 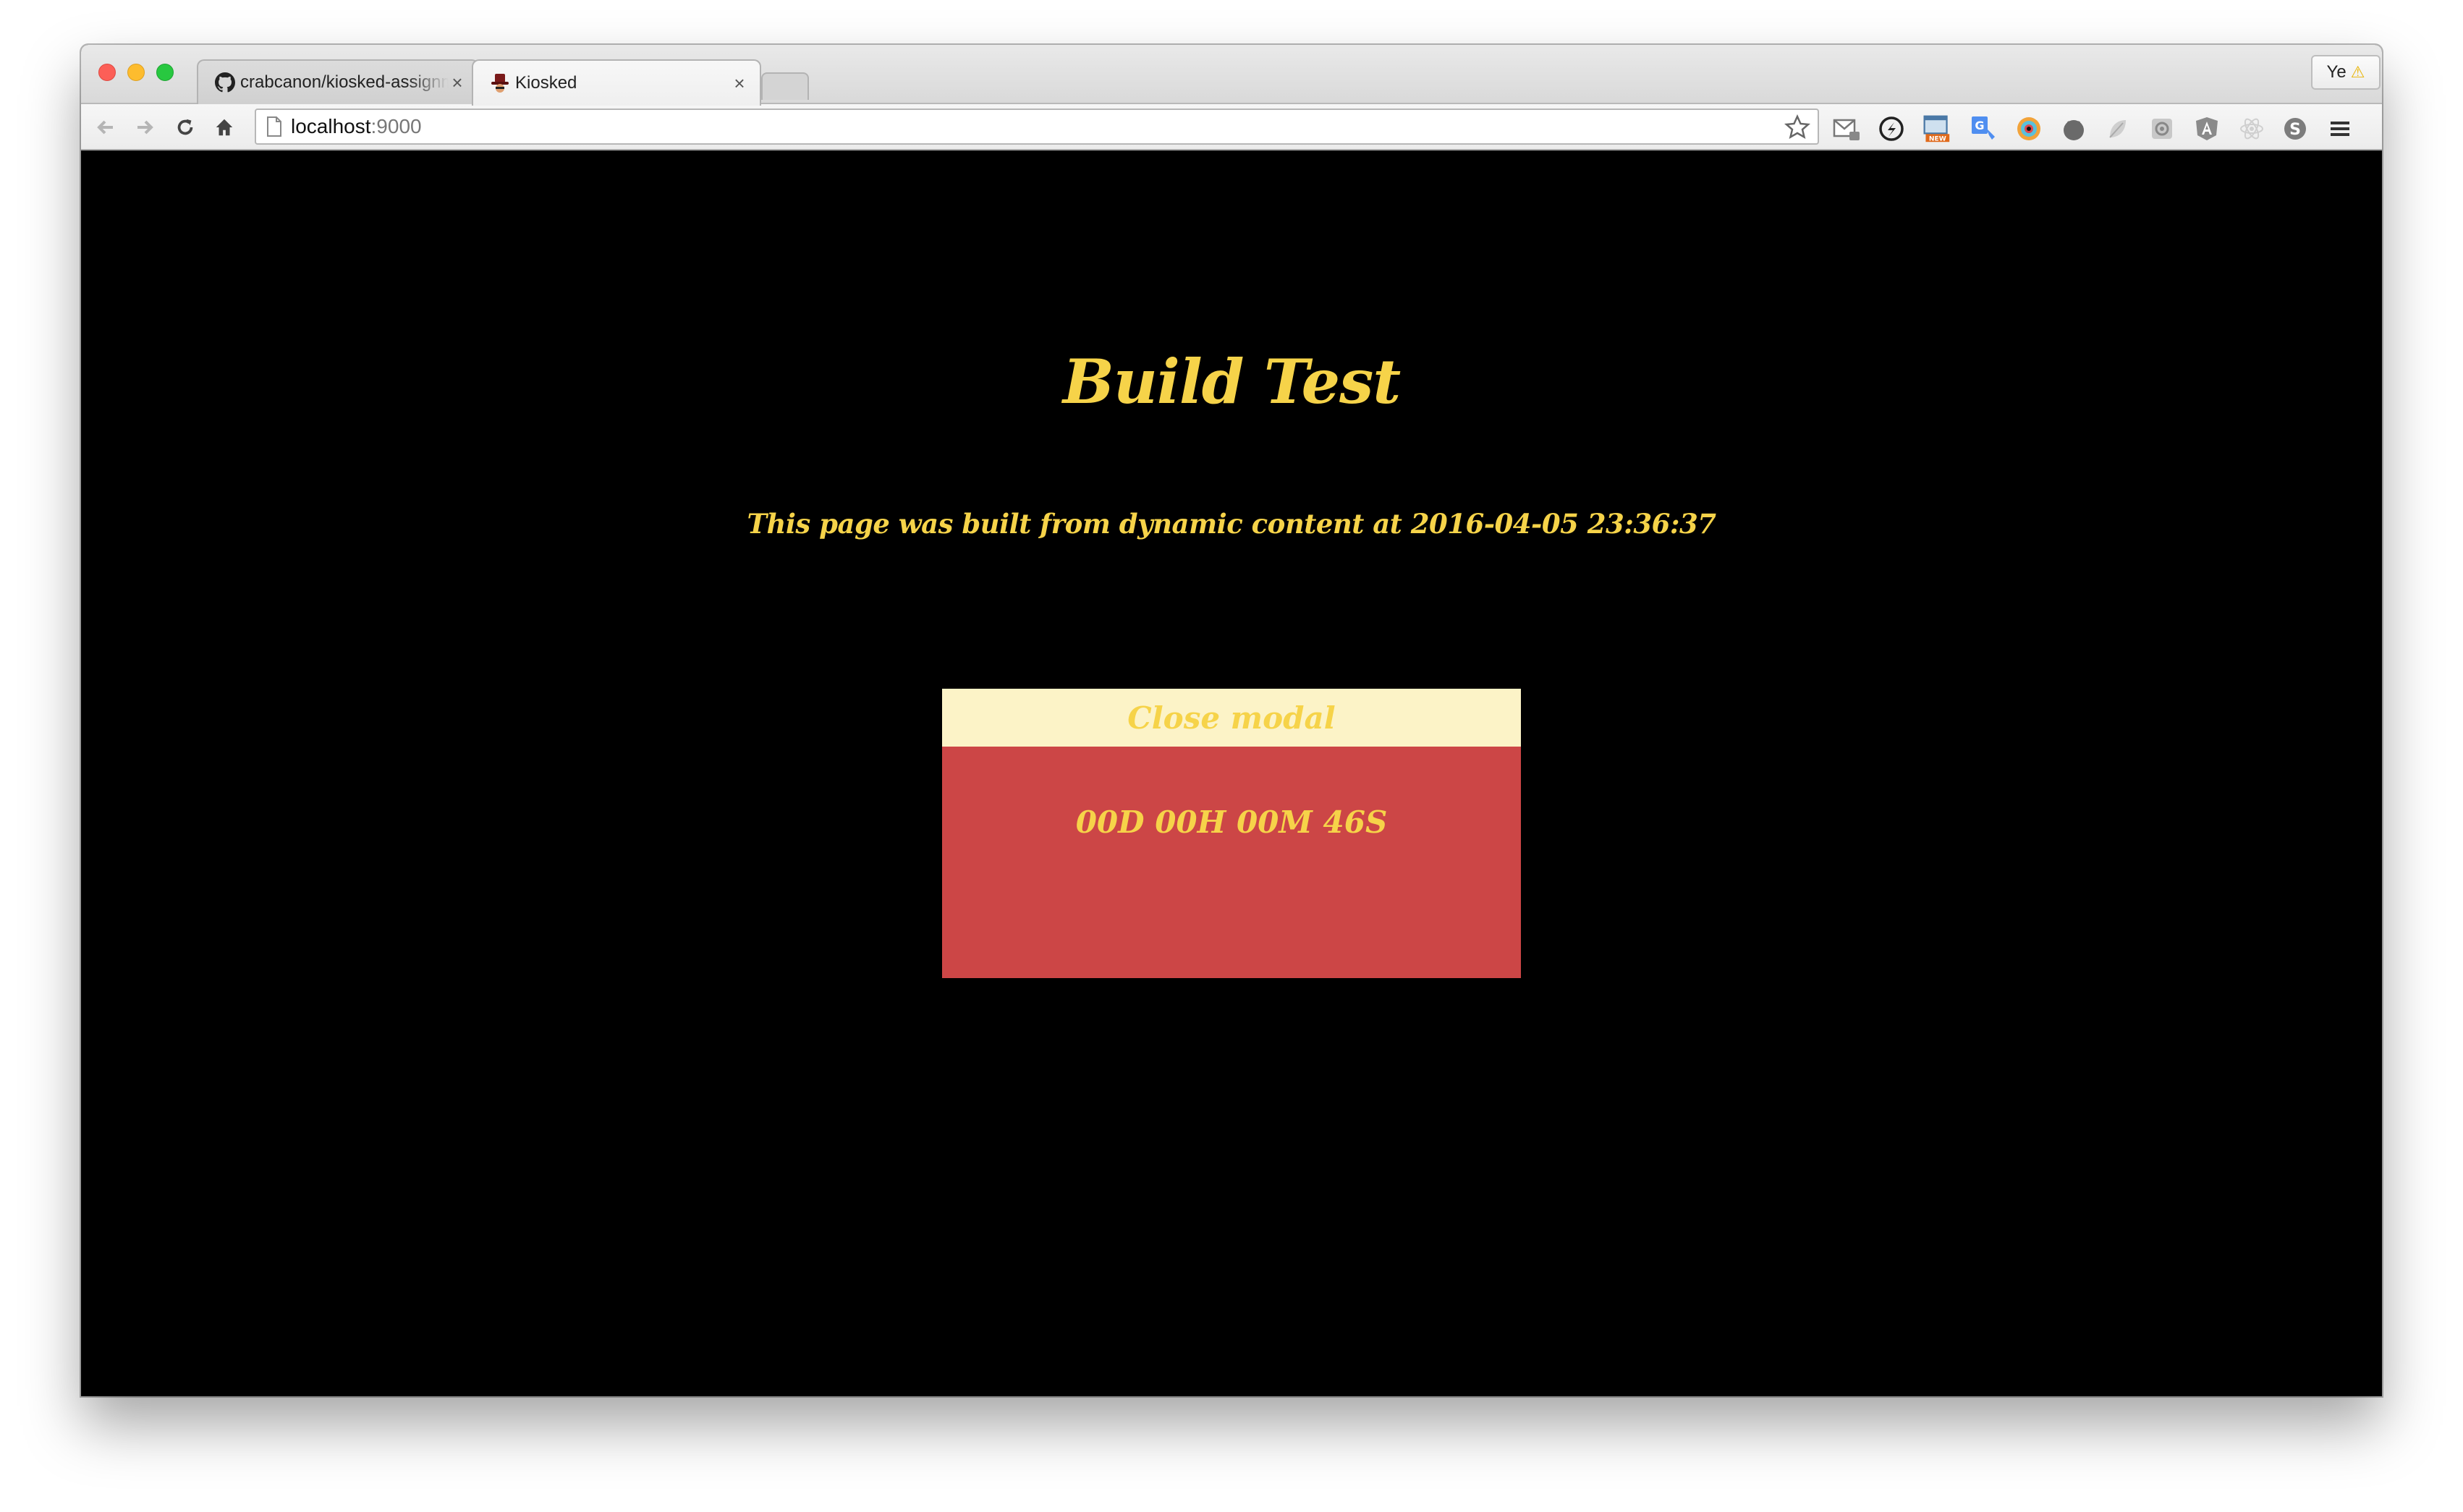 I want to click on gray-leaf-icon, so click(x=2117, y=128).